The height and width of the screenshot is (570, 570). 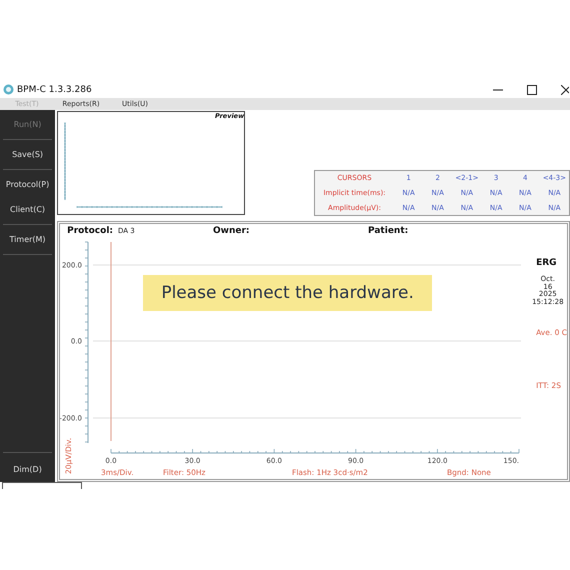 I want to click on test-type: ERG, so click(x=546, y=263).